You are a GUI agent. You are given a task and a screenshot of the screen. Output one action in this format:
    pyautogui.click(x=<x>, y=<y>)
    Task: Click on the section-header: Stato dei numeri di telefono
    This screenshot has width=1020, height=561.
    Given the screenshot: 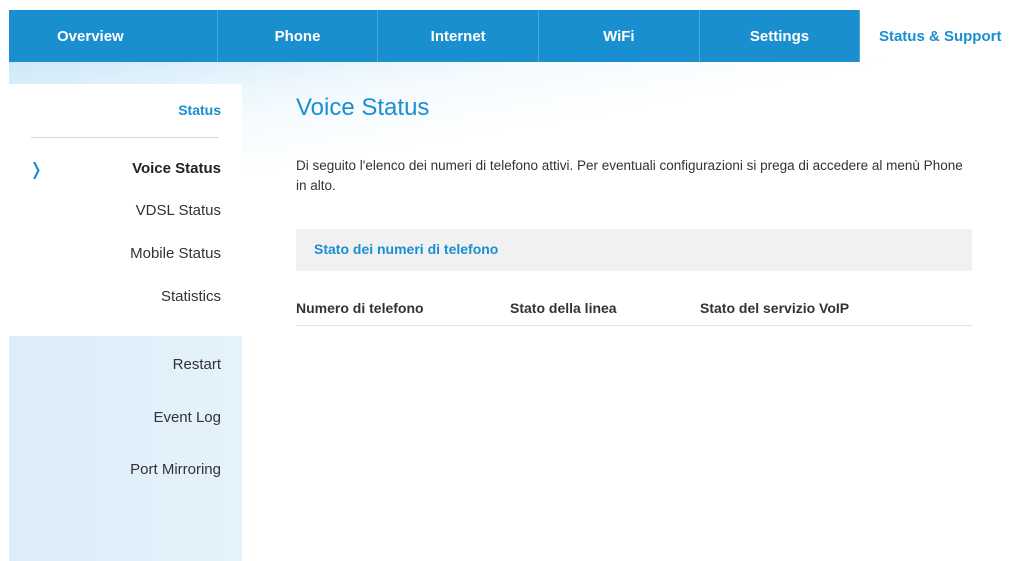 What is the action you would take?
    pyautogui.click(x=634, y=250)
    